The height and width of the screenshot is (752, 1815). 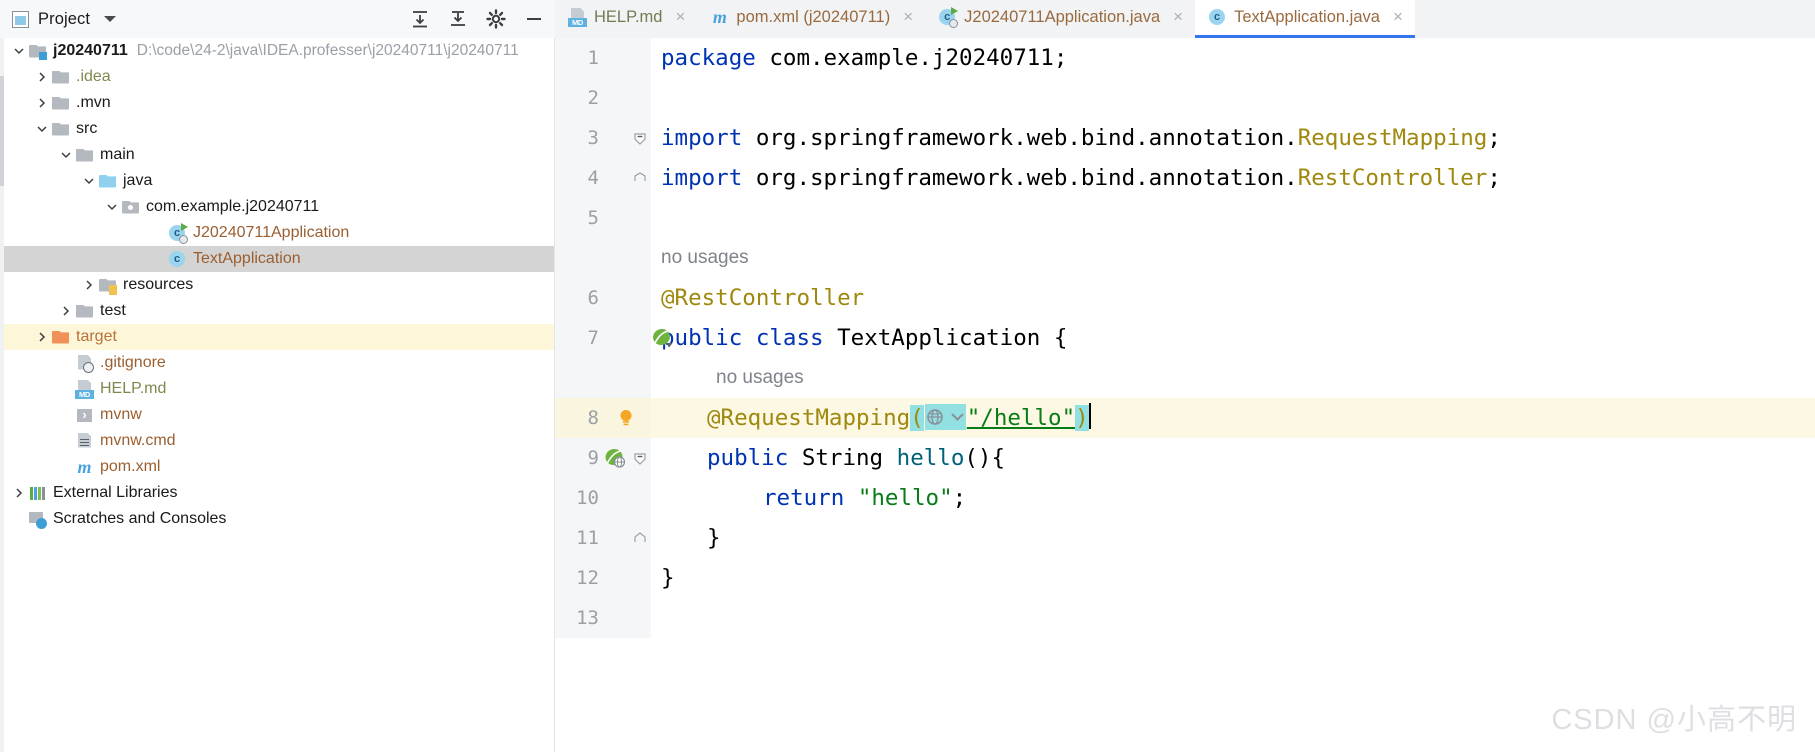 I want to click on tree-row-external-libraries: External Libraries, so click(x=277, y=493).